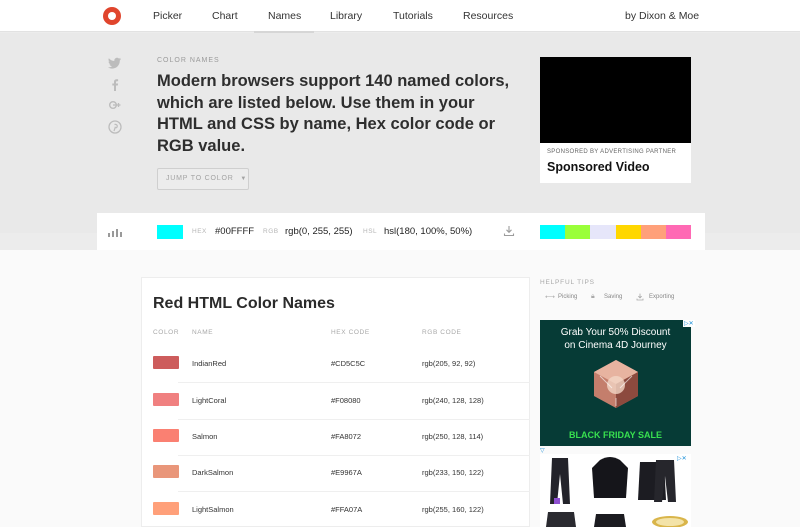 The image size is (800, 527). Describe the element at coordinates (615, 100) in the screenshot. I see `video-player` at that location.